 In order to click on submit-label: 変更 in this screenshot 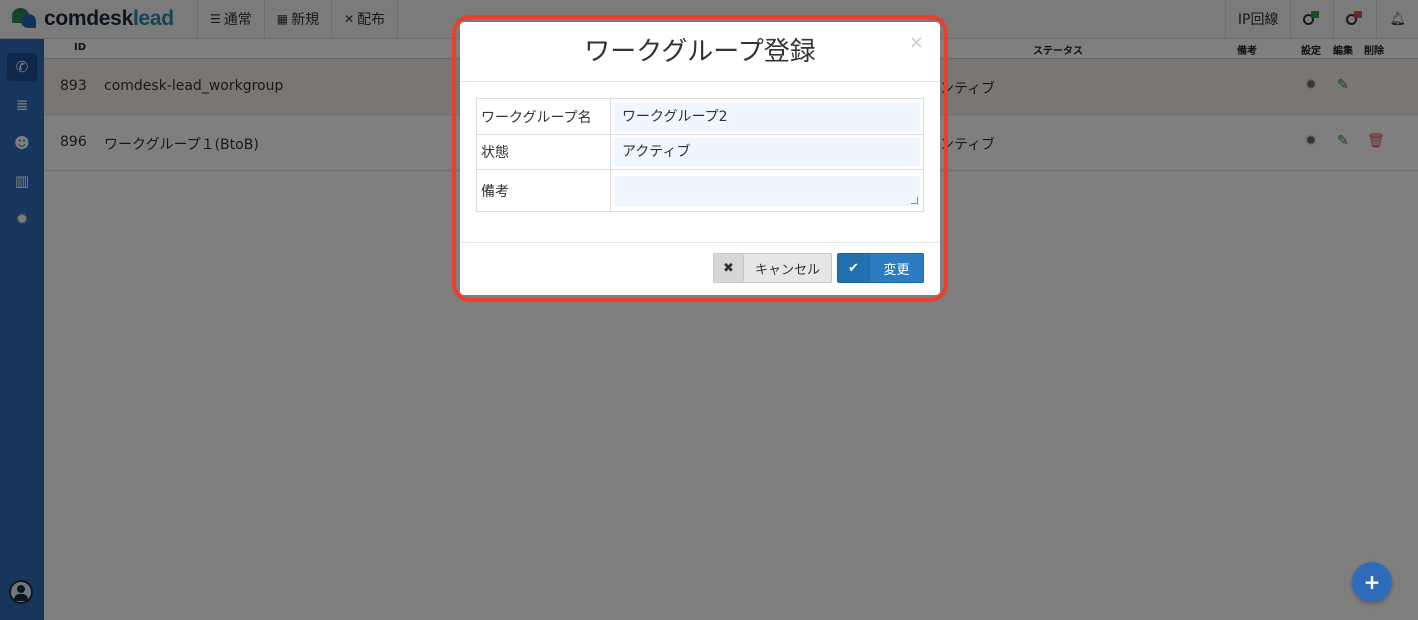, I will do `click(896, 270)`.